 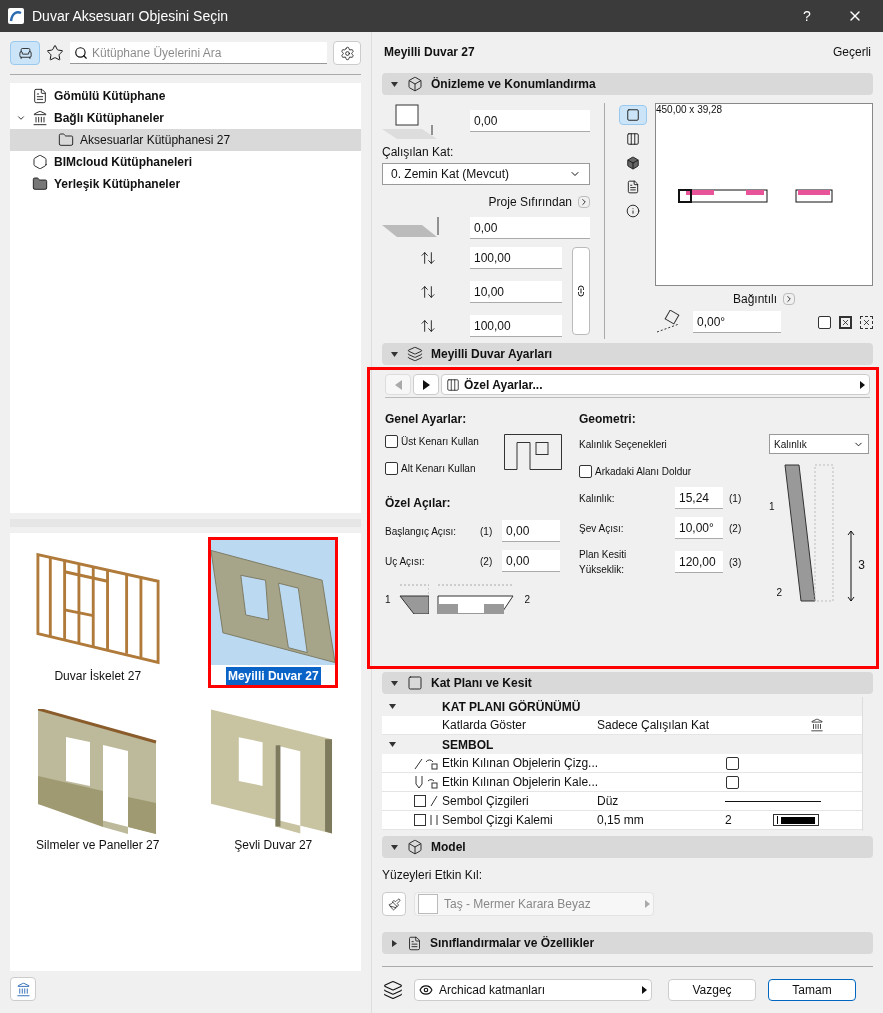 What do you see at coordinates (98, 676) in the screenshot?
I see `item-label: Duvar İskelet 27` at bounding box center [98, 676].